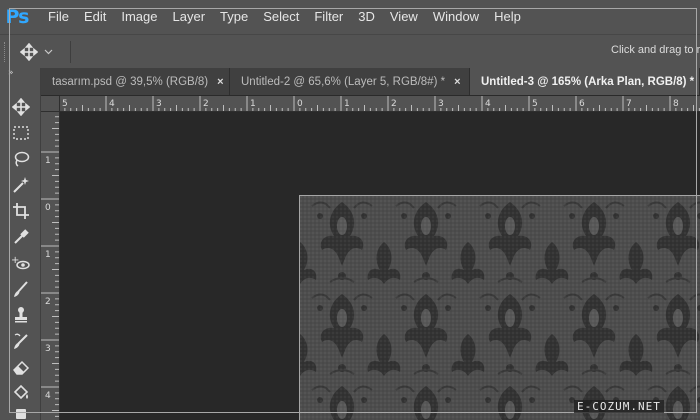 The image size is (700, 420). I want to click on ruler-label: 8, so click(676, 104).